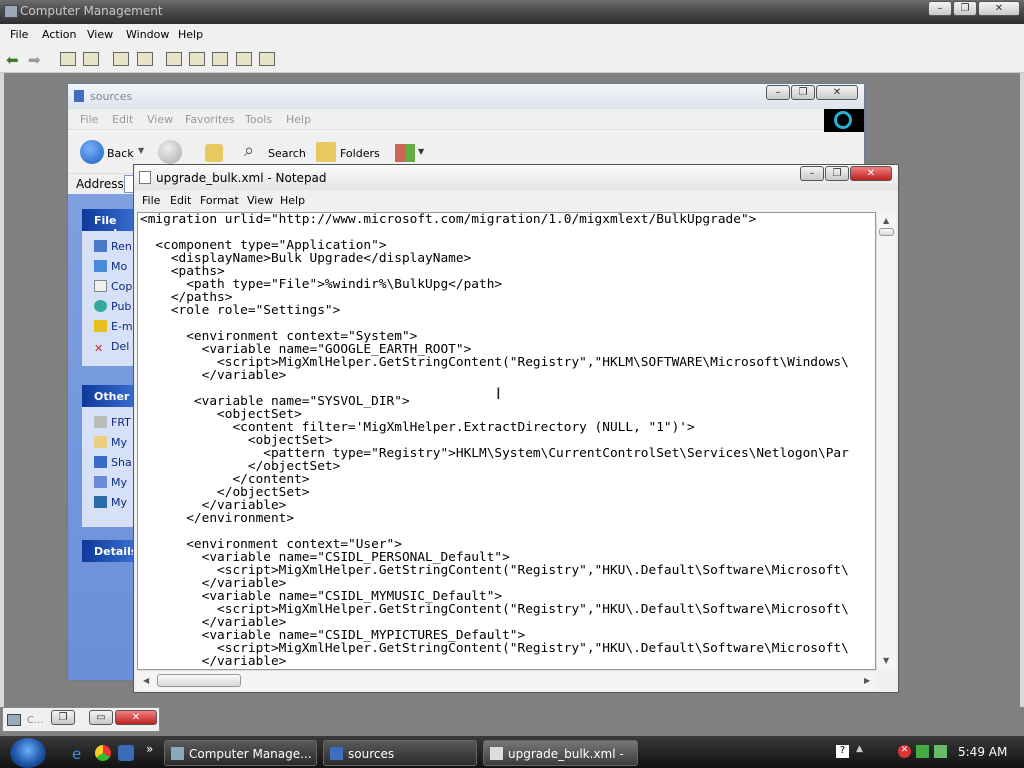  Describe the element at coordinates (219, 200) in the screenshot. I see `notepad-menu-format: Format` at that location.